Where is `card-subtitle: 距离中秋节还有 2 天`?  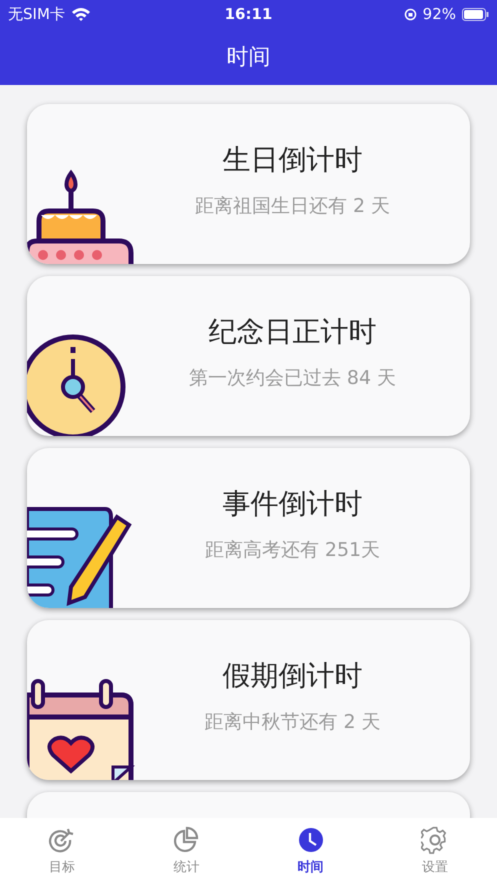 card-subtitle: 距离中秋节还有 2 天 is located at coordinates (292, 722).